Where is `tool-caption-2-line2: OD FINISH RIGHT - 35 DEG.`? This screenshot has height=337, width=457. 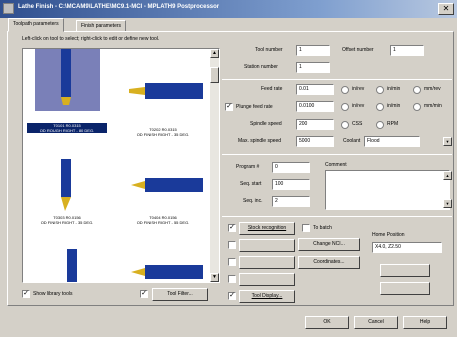
tool-caption-2-line2: OD FINISH RIGHT - 35 DEG. is located at coordinates (163, 134).